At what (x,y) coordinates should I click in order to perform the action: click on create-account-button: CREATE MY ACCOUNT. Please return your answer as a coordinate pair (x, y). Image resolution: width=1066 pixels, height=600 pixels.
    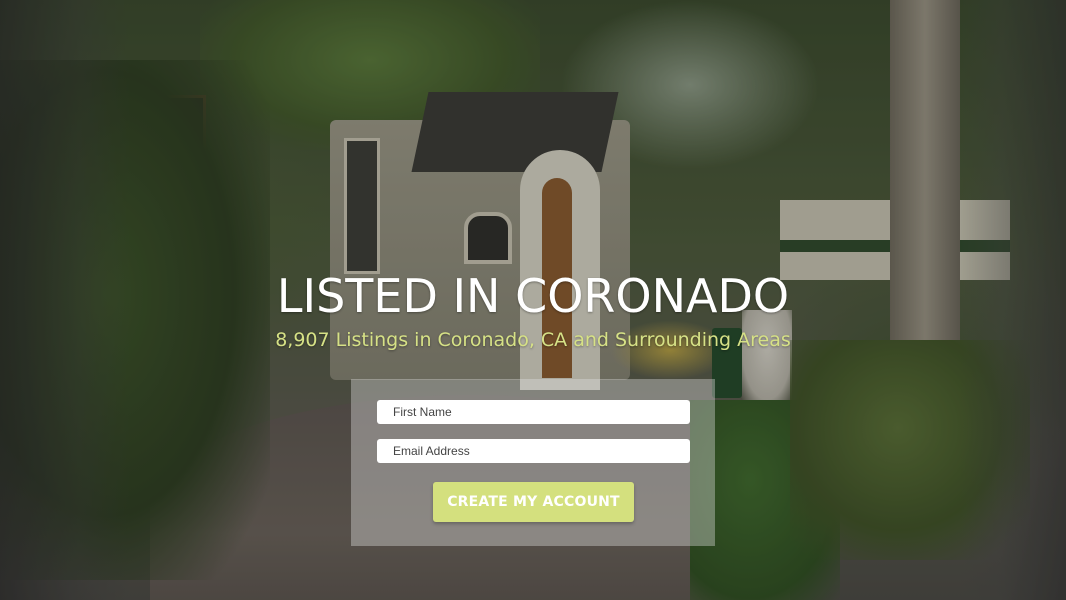
    Looking at the image, I should click on (533, 502).